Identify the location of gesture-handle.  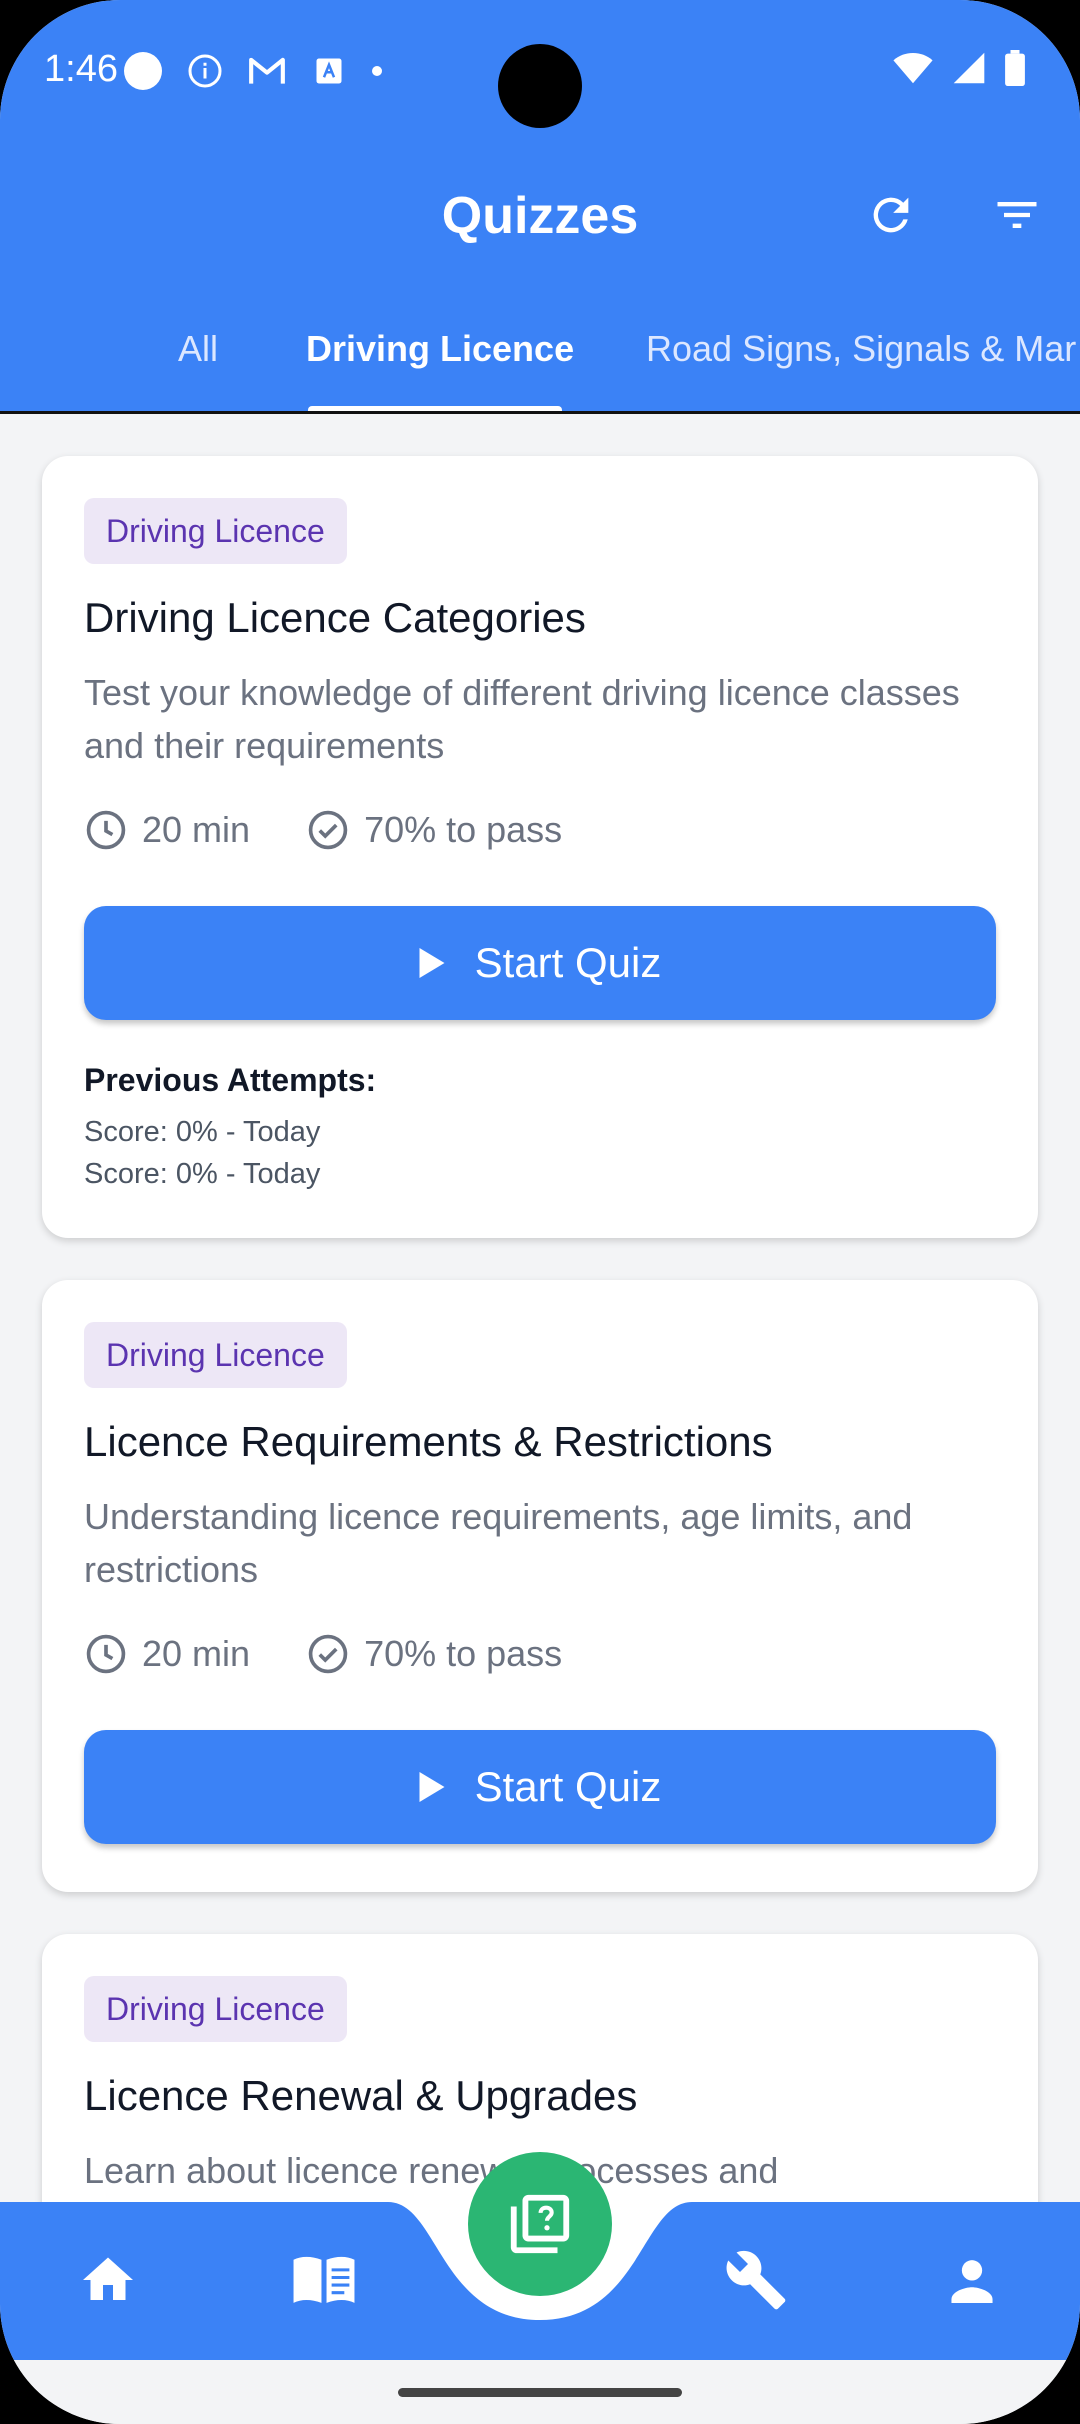
(540, 2392).